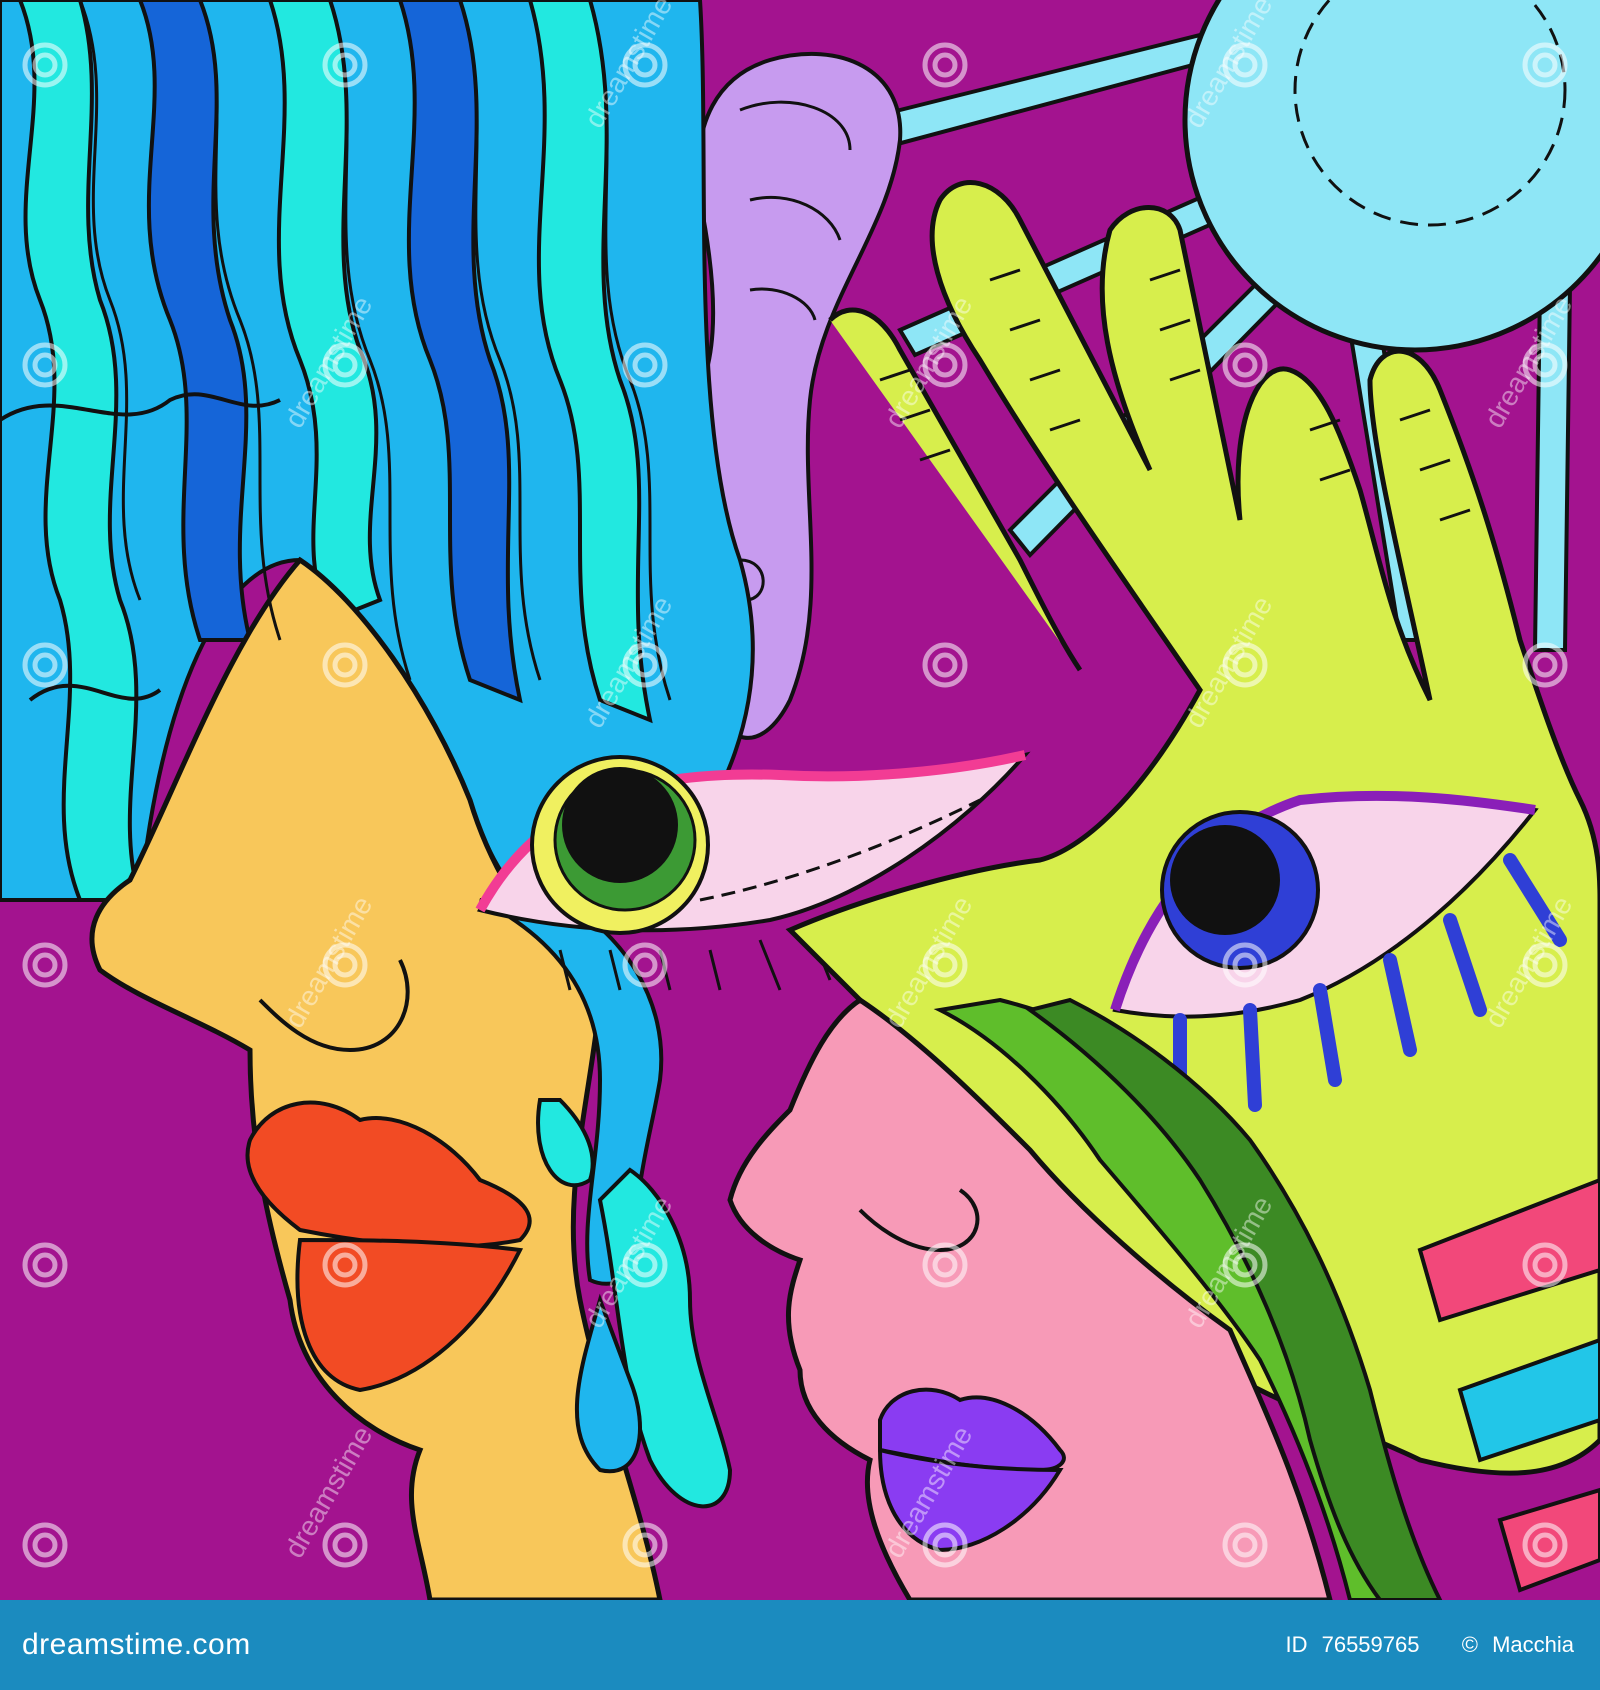 The width and height of the screenshot is (1600, 1690). I want to click on id-label: ID, so click(1296, 1644).